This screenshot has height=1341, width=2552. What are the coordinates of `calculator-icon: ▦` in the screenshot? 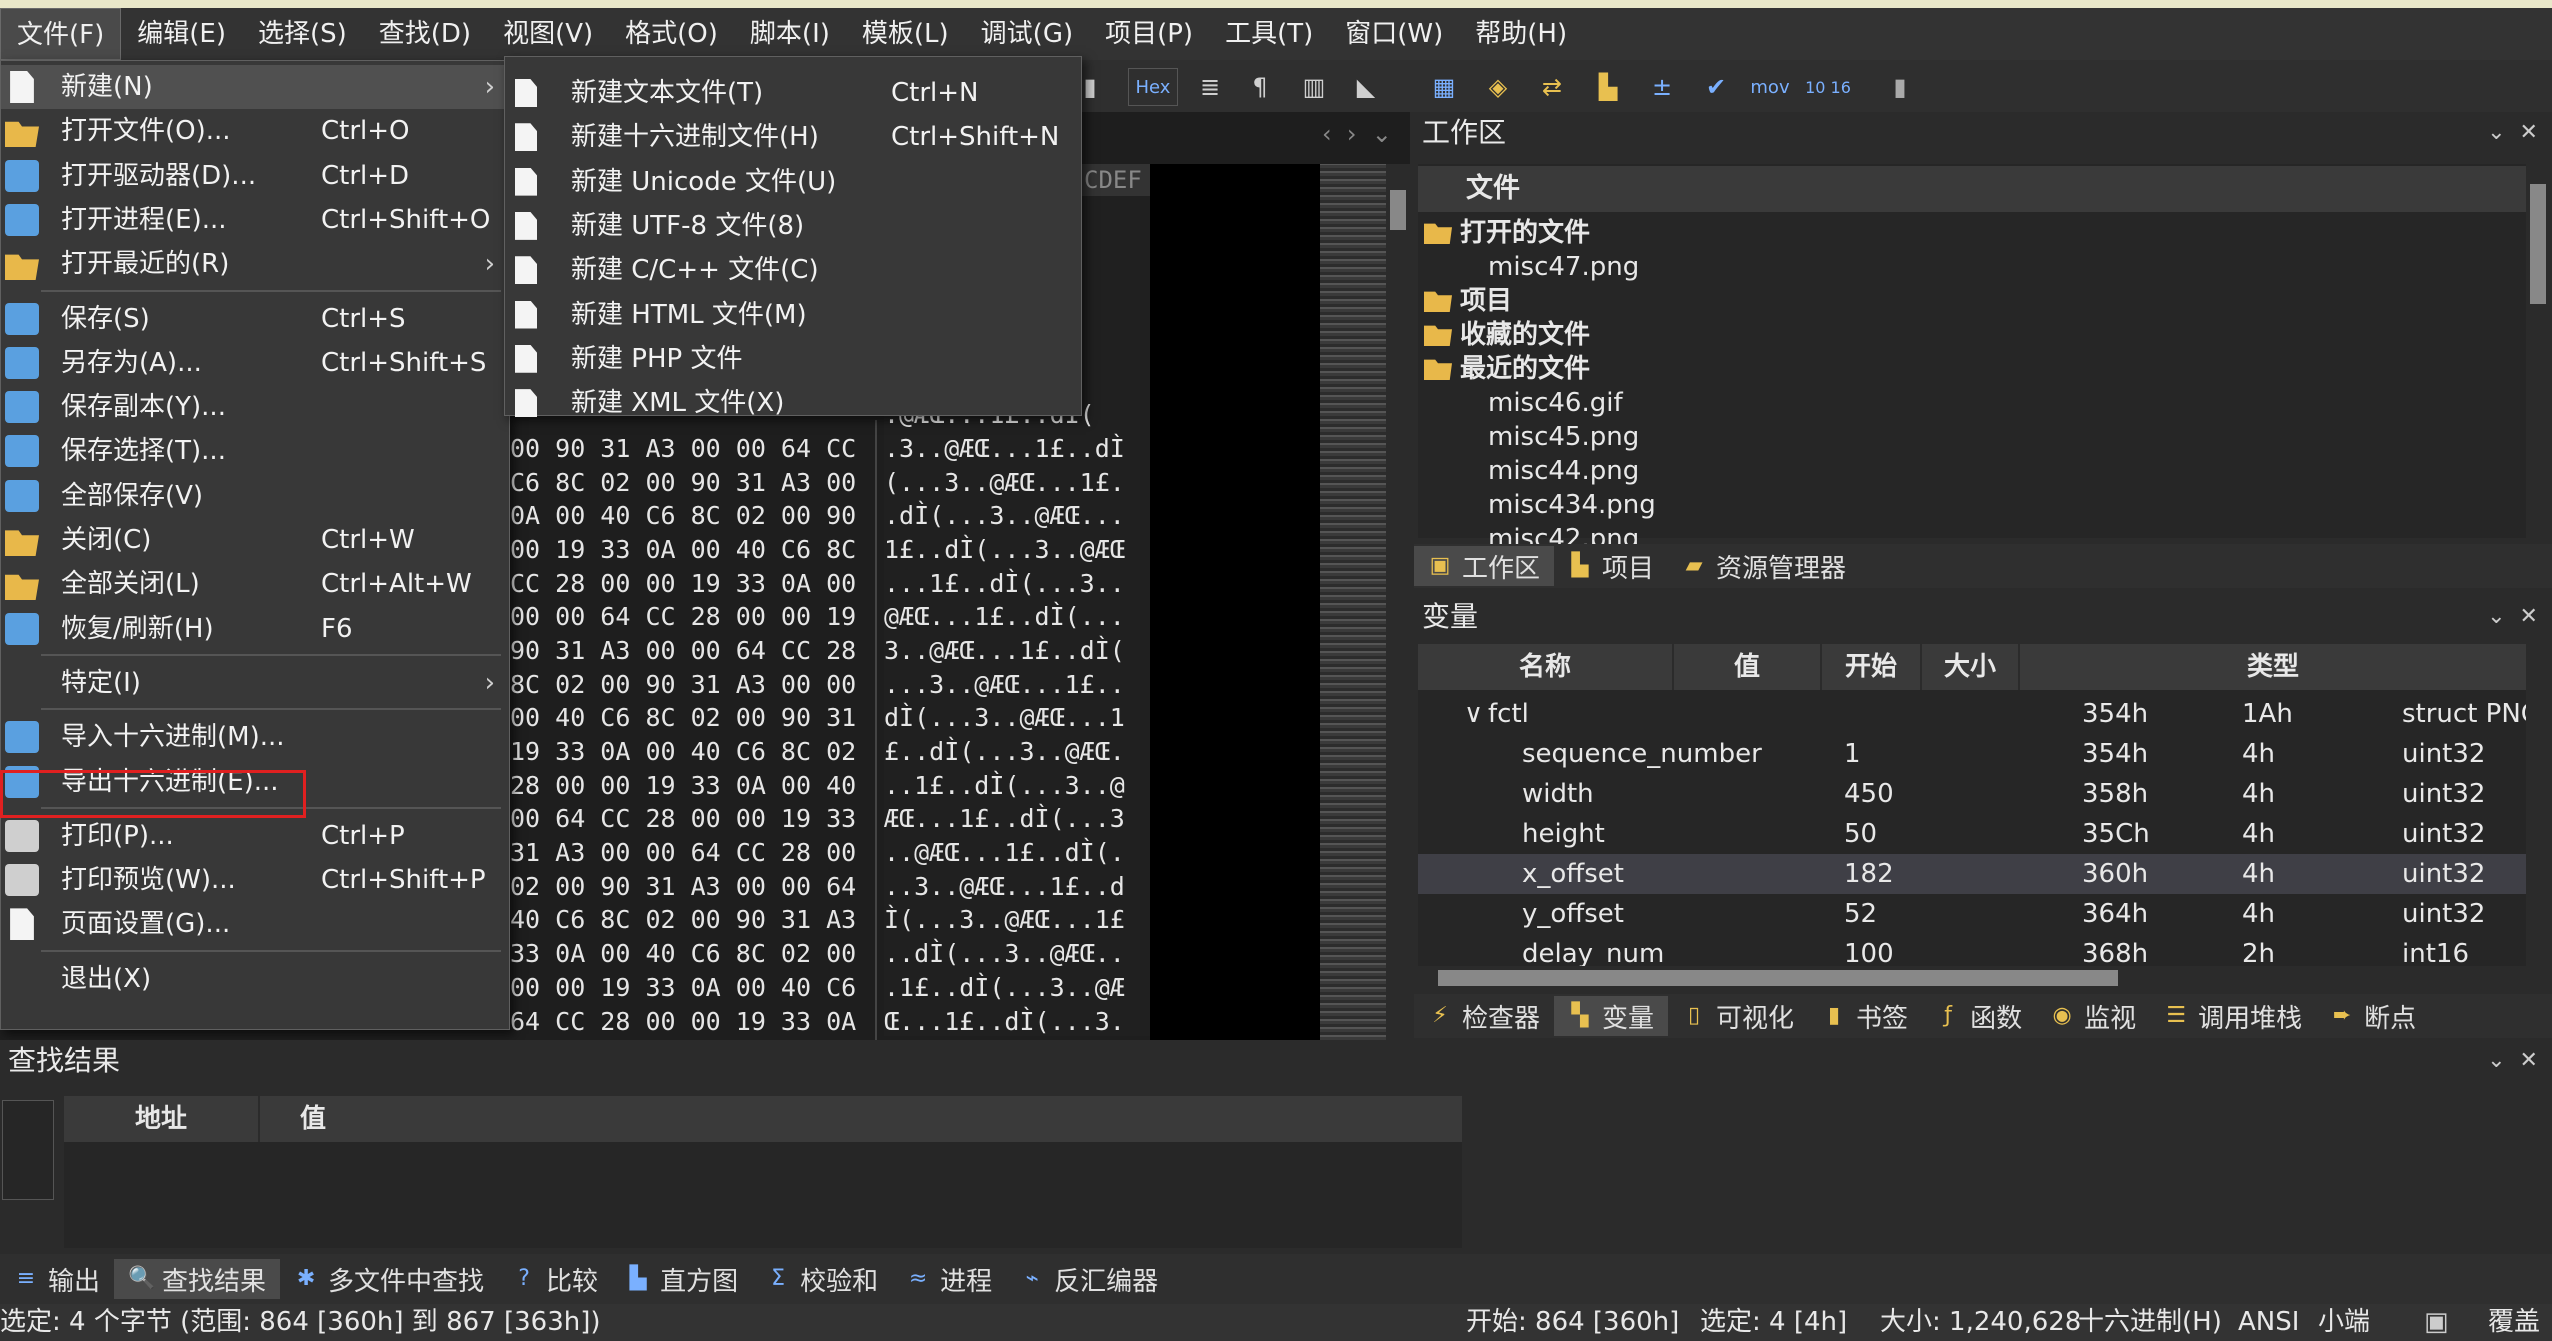 It's located at (1444, 87).